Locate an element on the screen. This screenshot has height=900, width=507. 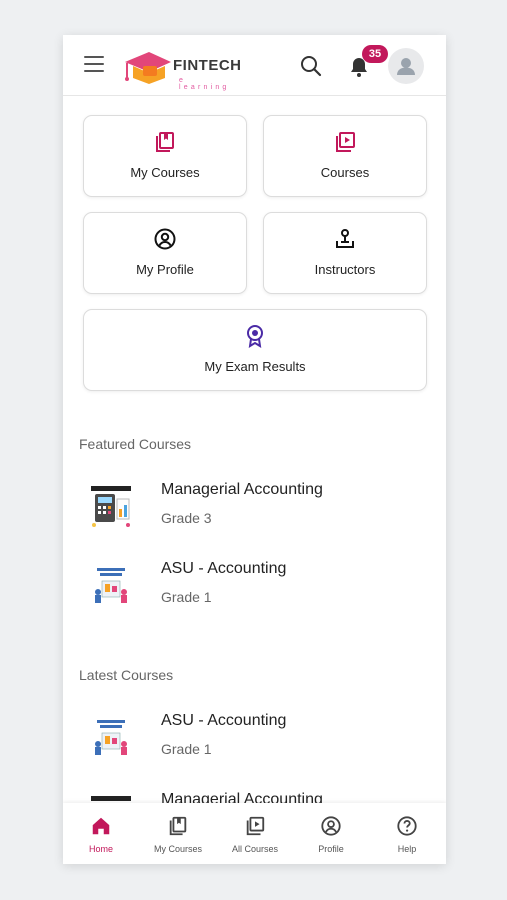
nav-home: Home is located at coordinates (101, 833).